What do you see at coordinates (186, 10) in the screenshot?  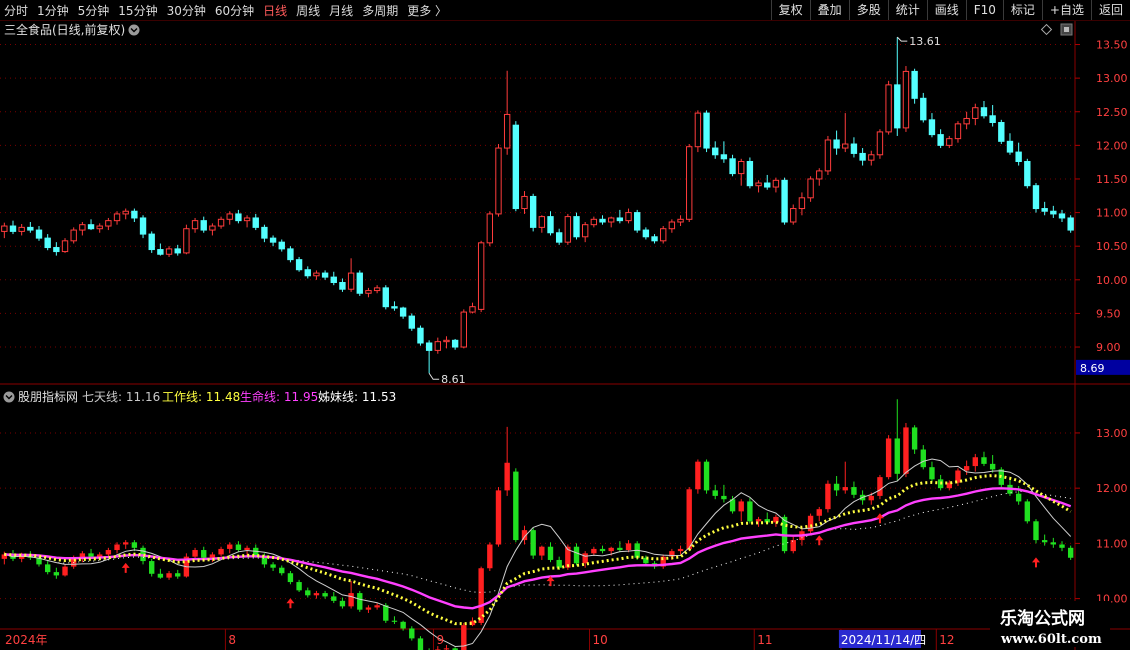 I see `period-tab-4: 30分钟` at bounding box center [186, 10].